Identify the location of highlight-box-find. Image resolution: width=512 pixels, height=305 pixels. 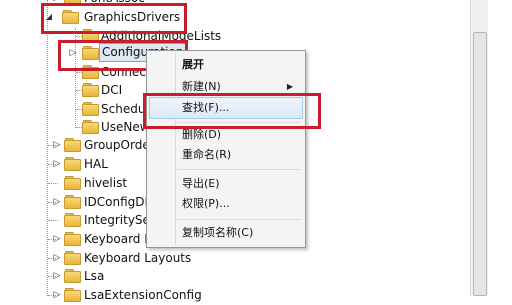
(232, 111).